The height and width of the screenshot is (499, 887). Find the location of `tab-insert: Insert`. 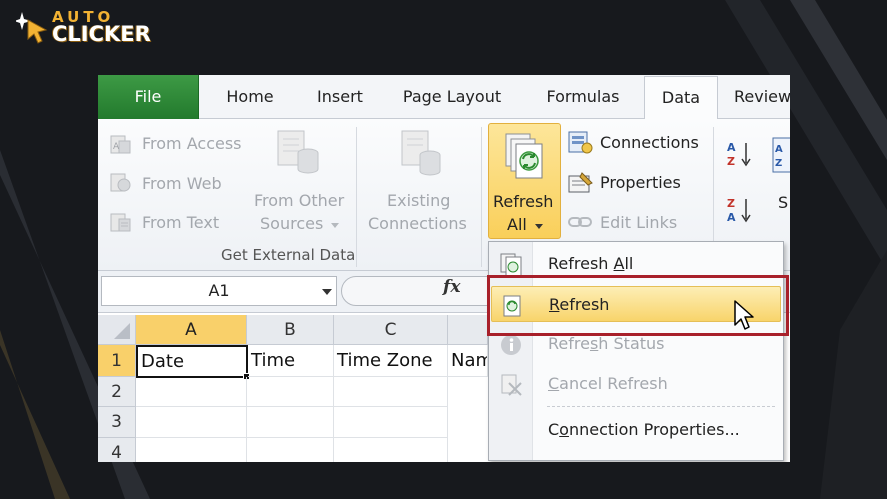

tab-insert: Insert is located at coordinates (340, 97).